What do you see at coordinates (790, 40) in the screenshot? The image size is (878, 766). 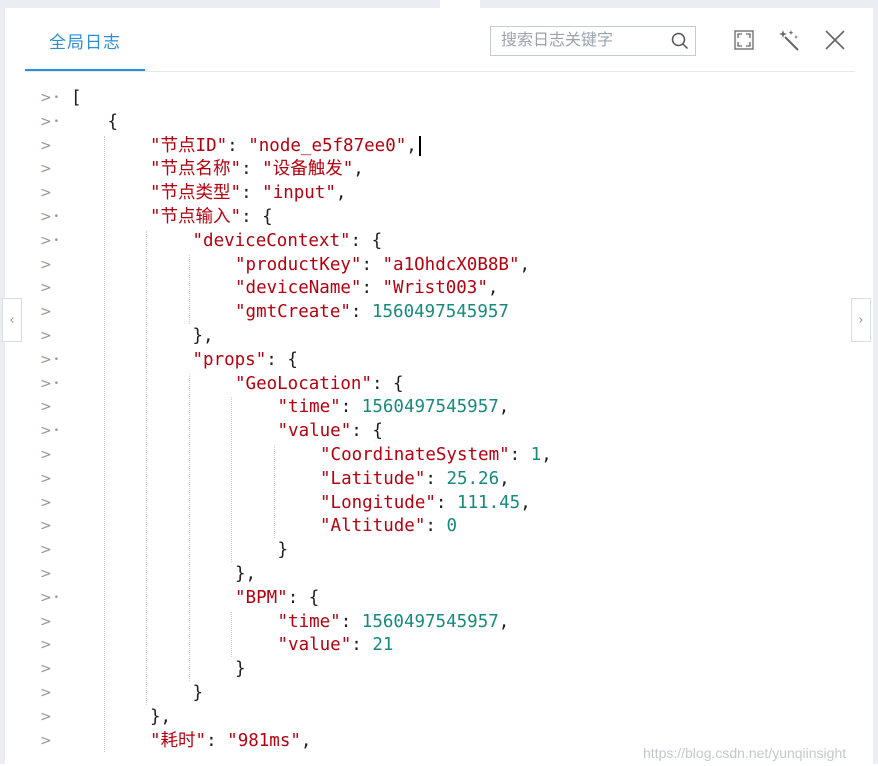 I see `format-wand-icon` at bounding box center [790, 40].